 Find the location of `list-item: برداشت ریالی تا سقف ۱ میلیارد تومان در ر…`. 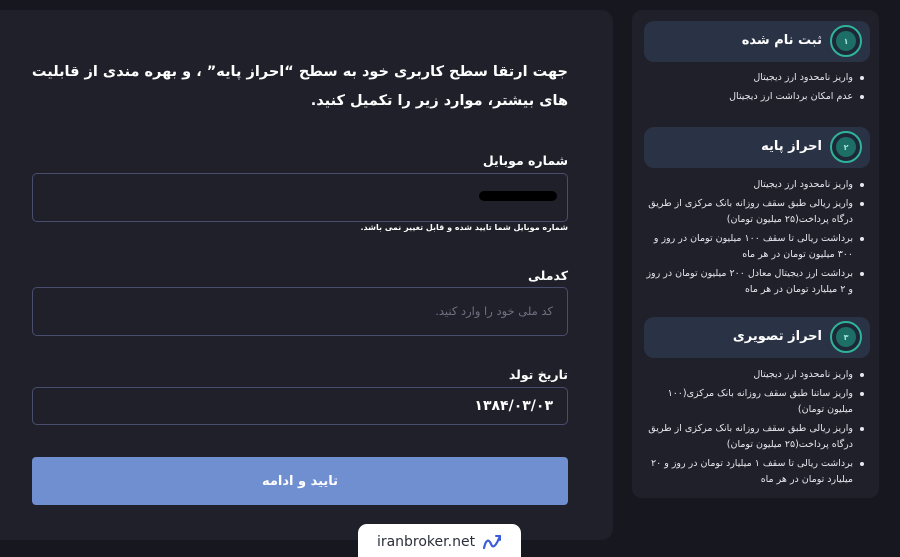

list-item: برداشت ریالی تا سقف ۱ میلیارد تومان در ر… is located at coordinates (752, 472).